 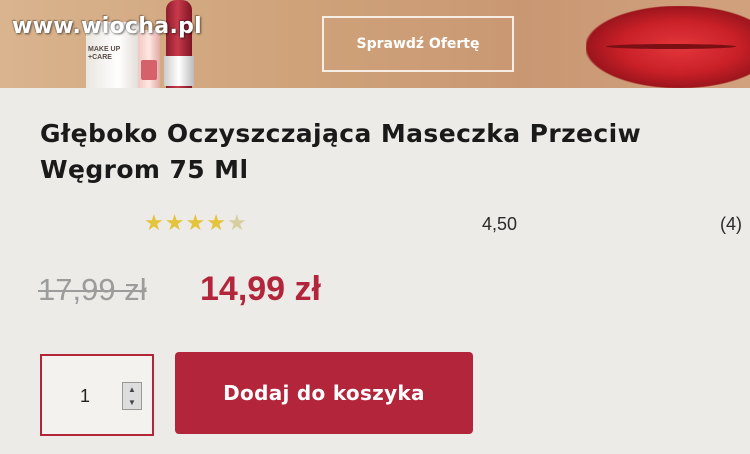 I want to click on review-count: (4), so click(x=731, y=224).